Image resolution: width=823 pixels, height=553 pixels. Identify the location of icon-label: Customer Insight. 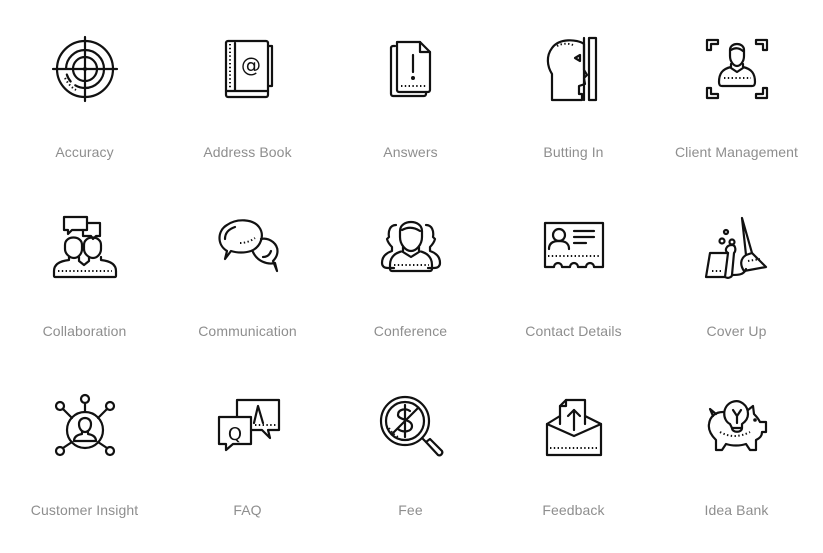
(84, 510).